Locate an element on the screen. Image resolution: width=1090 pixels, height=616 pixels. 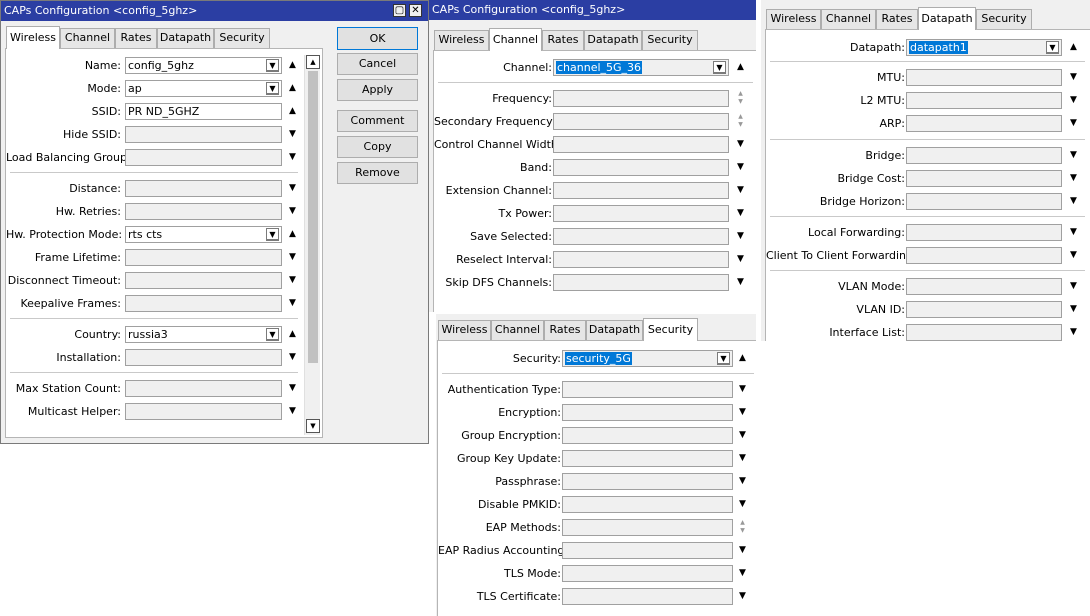
installation-field is located at coordinates (203, 357).